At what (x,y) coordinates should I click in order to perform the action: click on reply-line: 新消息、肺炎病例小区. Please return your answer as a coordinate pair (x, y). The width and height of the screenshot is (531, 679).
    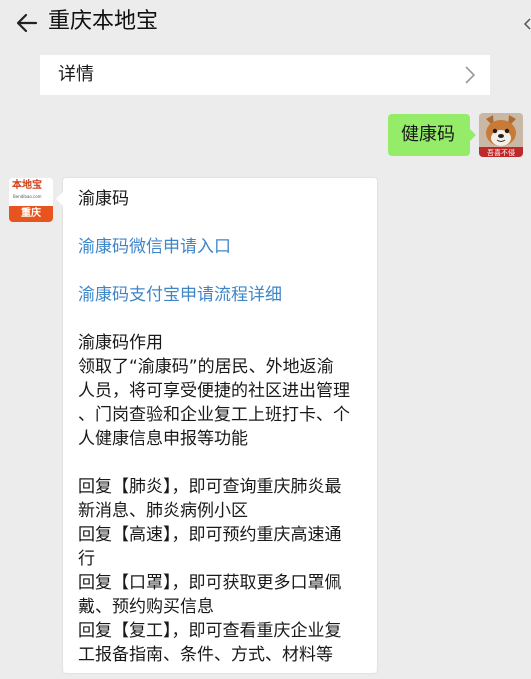
    Looking at the image, I should click on (163, 511).